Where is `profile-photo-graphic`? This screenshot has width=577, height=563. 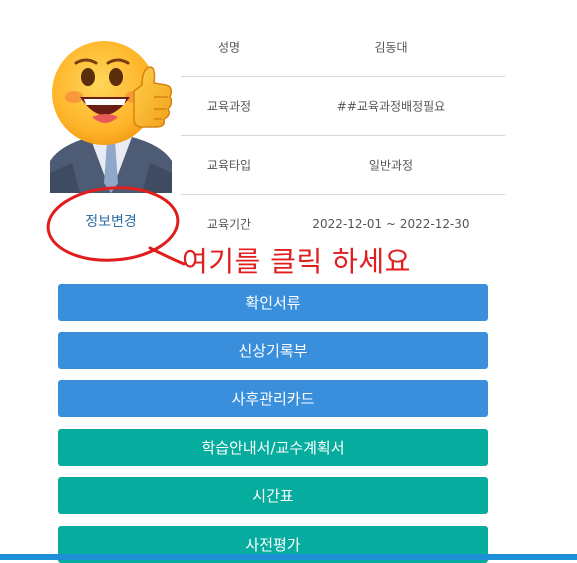 profile-photo-graphic is located at coordinates (111, 113).